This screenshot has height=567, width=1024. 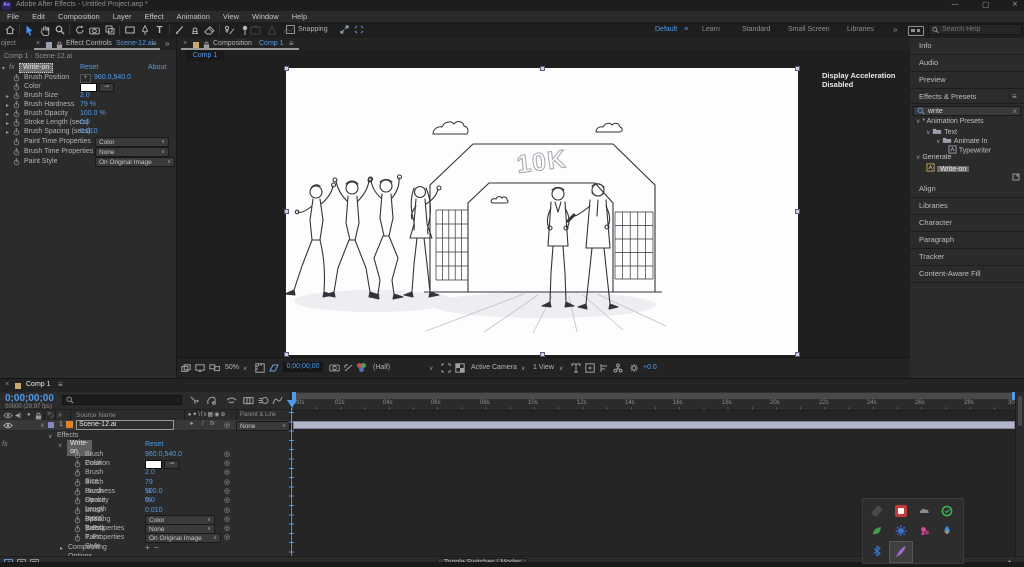 I want to click on property-value: 79 %, so click(x=88, y=104).